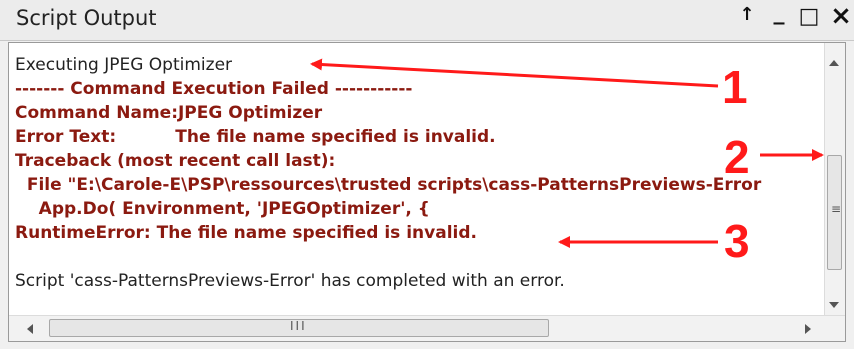 This screenshot has height=349, width=854. I want to click on minimize-button: _, so click(779, 12).